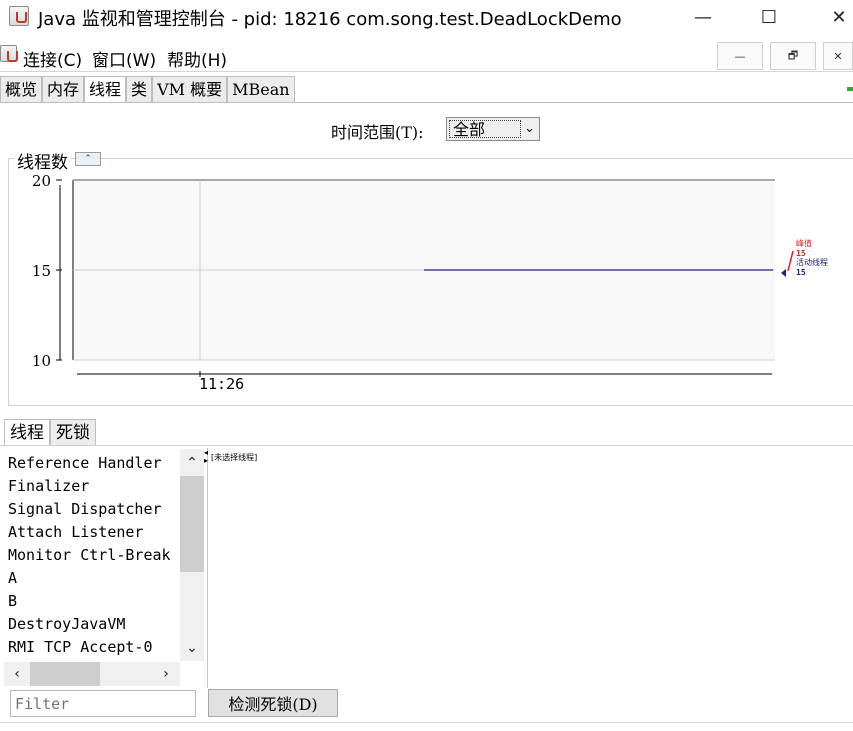 Image resolution: width=853 pixels, height=731 pixels. I want to click on subtab-divider, so click(426, 445).